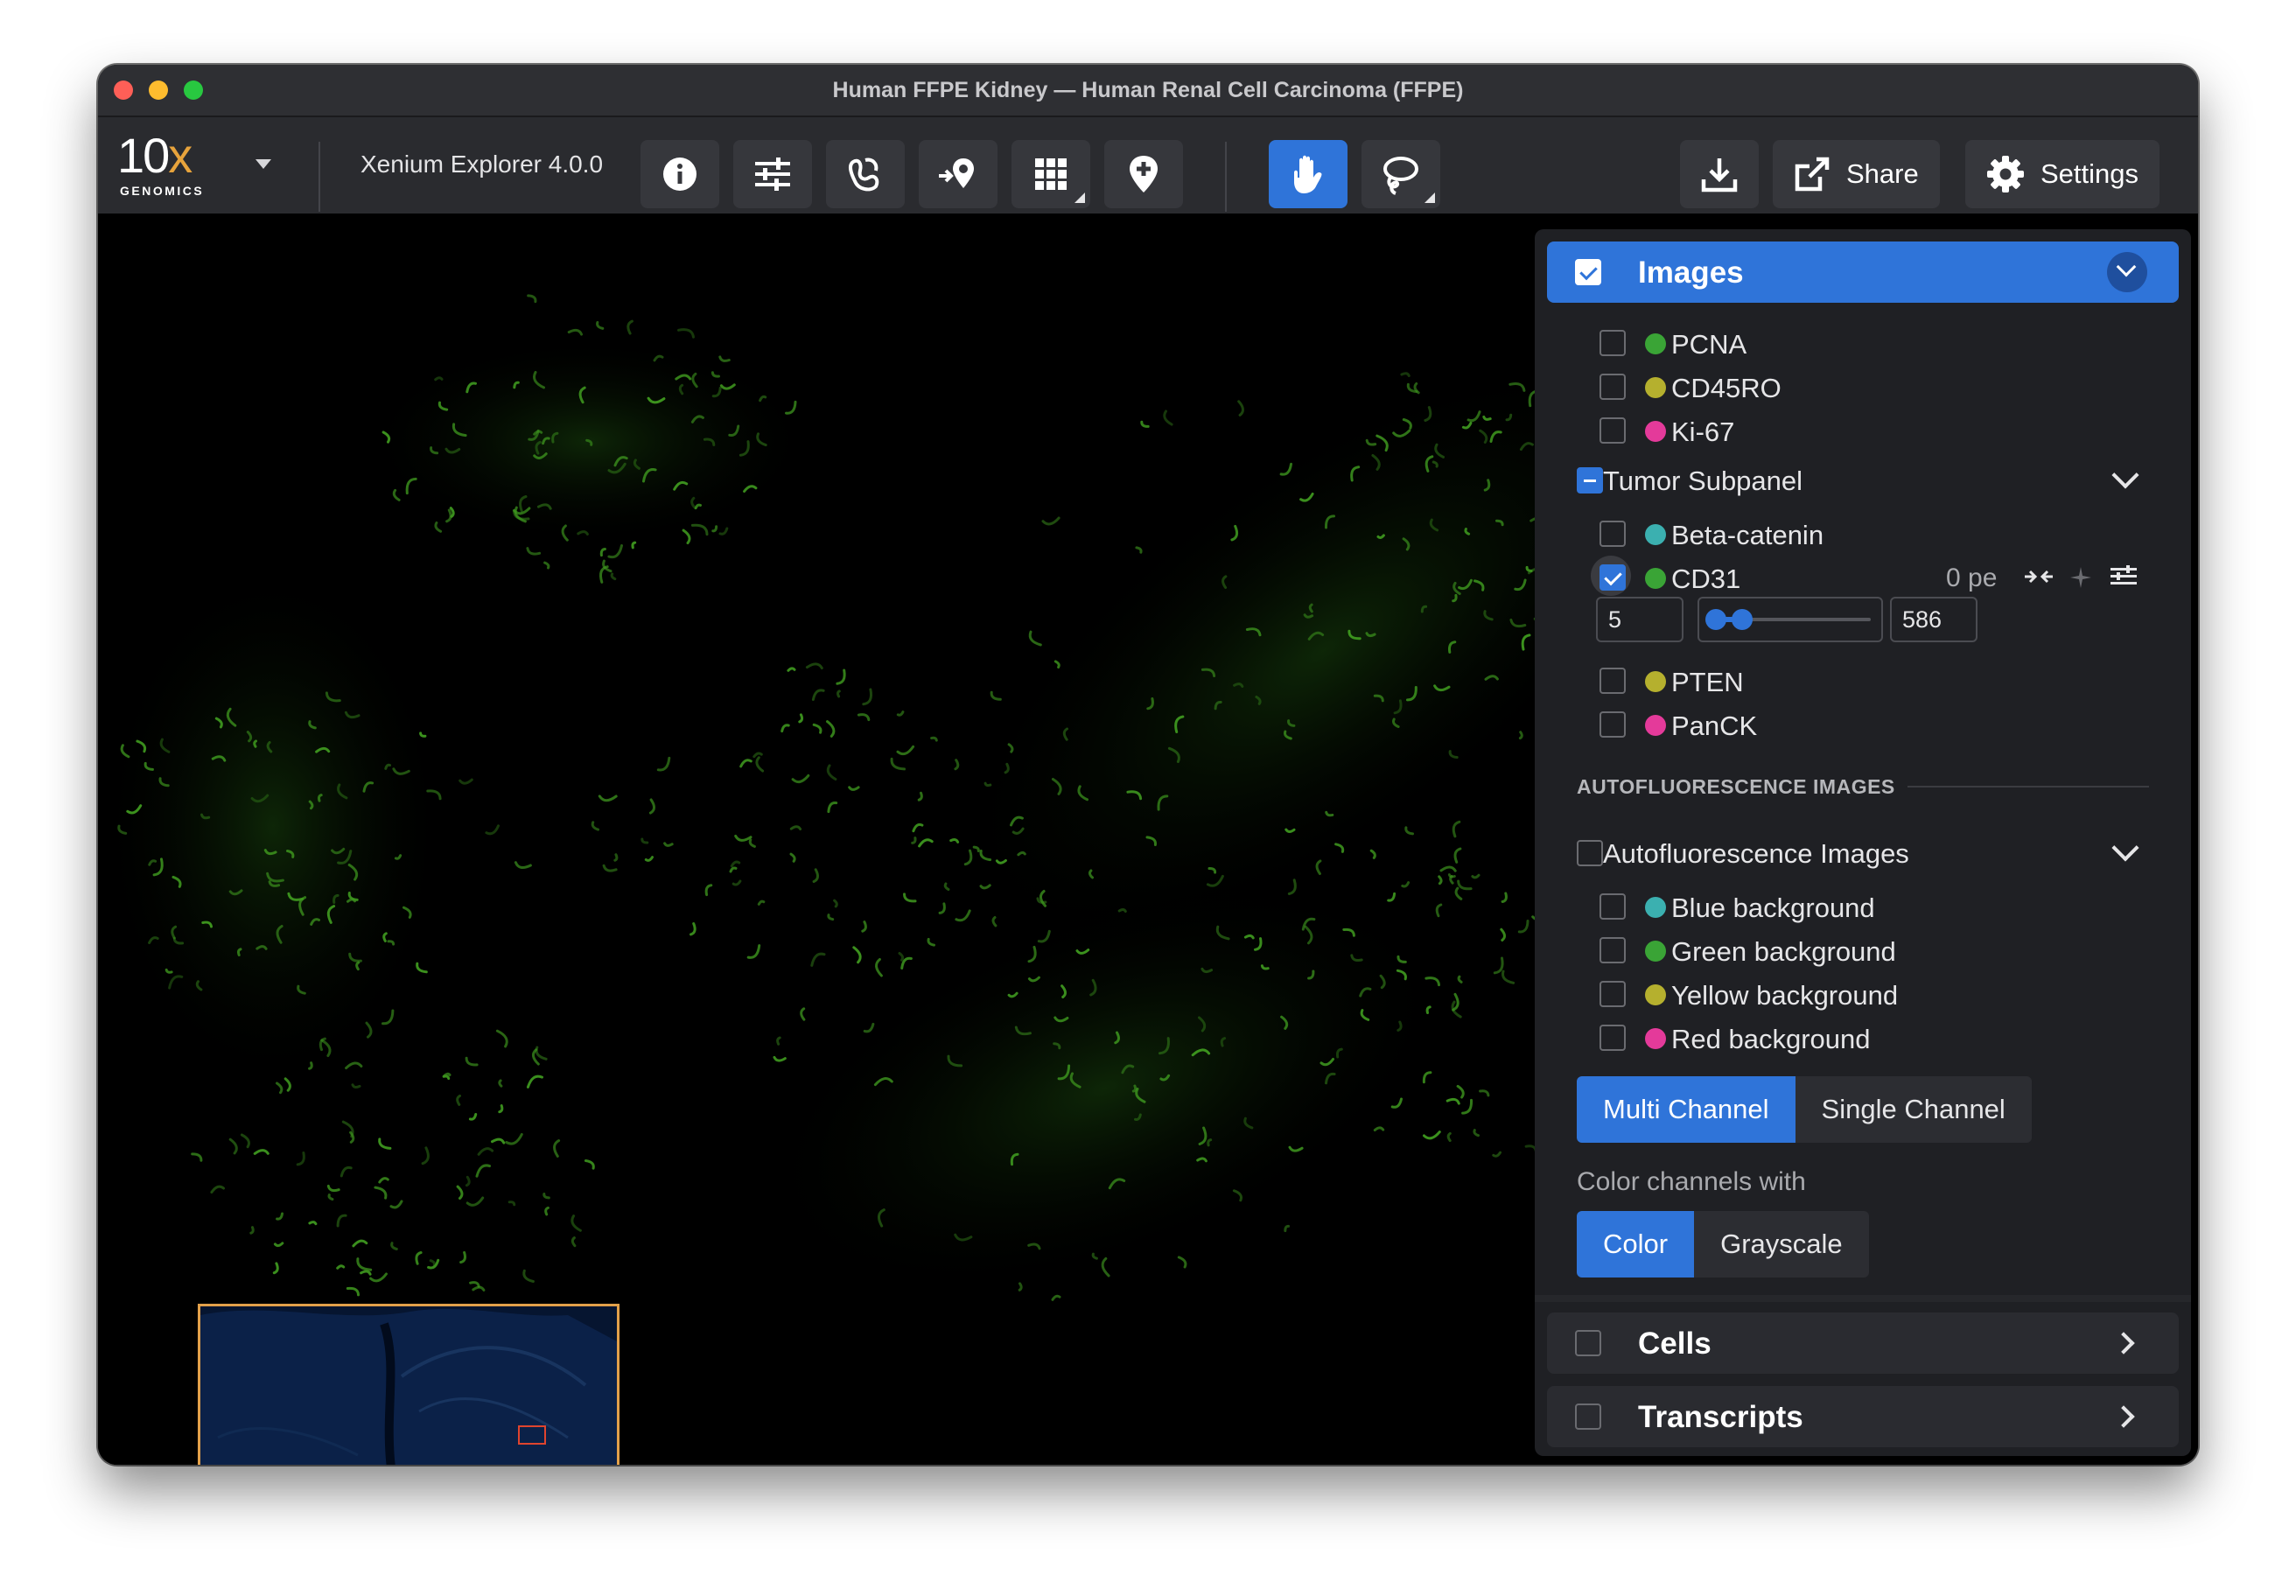 The image size is (2296, 1596). What do you see at coordinates (1655, 994) in the screenshot?
I see `yellow-background-color-swatch` at bounding box center [1655, 994].